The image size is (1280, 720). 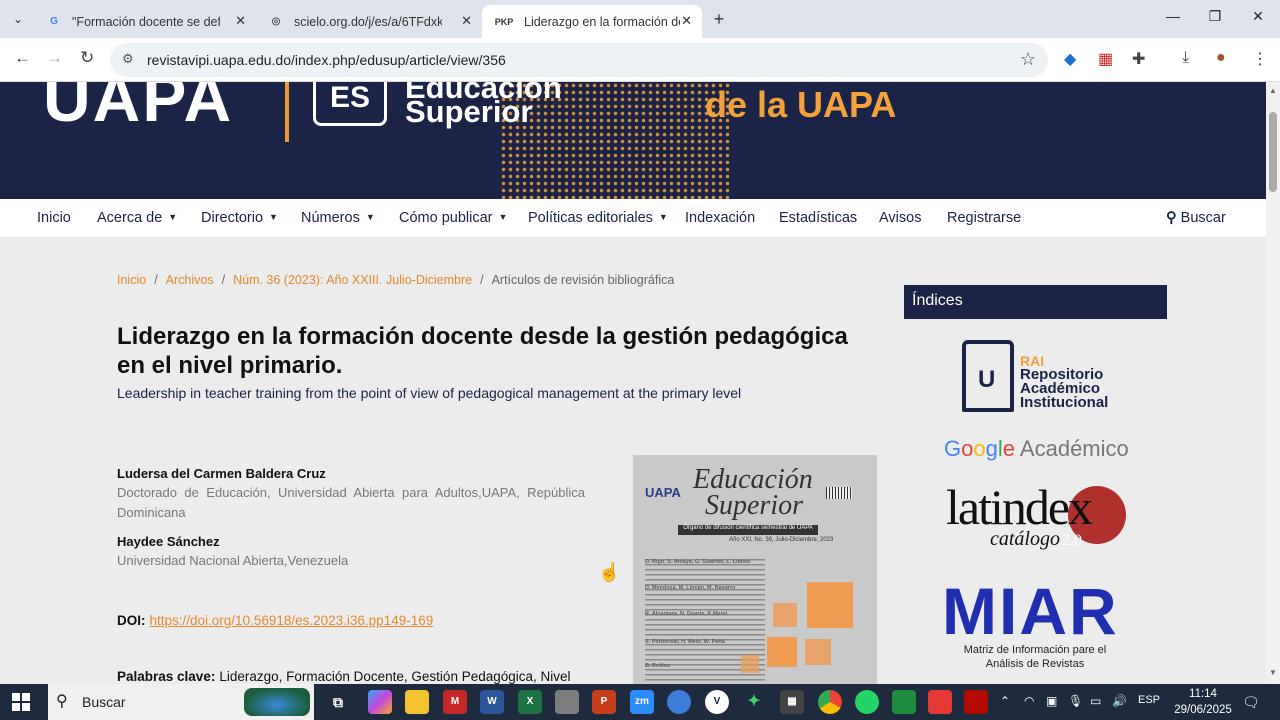 I want to click on clock-date: 29/06/2025, so click(x=1203, y=710).